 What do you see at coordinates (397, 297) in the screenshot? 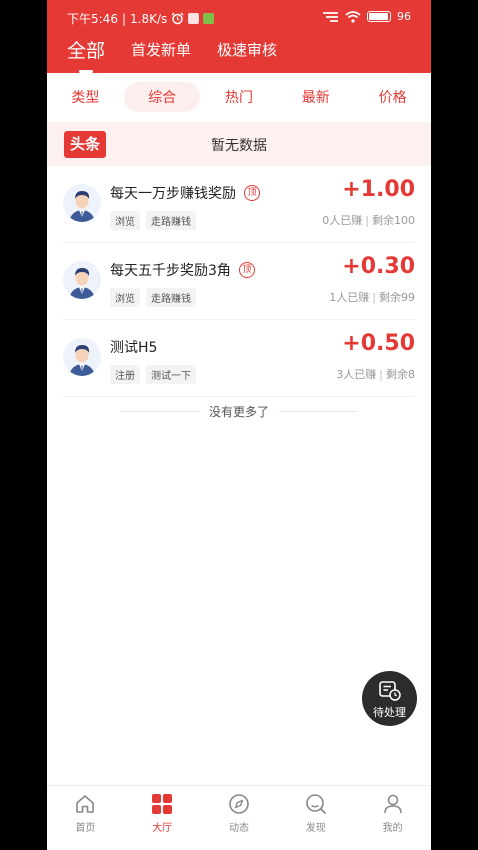
I see `remaining-count: 剩余99` at bounding box center [397, 297].